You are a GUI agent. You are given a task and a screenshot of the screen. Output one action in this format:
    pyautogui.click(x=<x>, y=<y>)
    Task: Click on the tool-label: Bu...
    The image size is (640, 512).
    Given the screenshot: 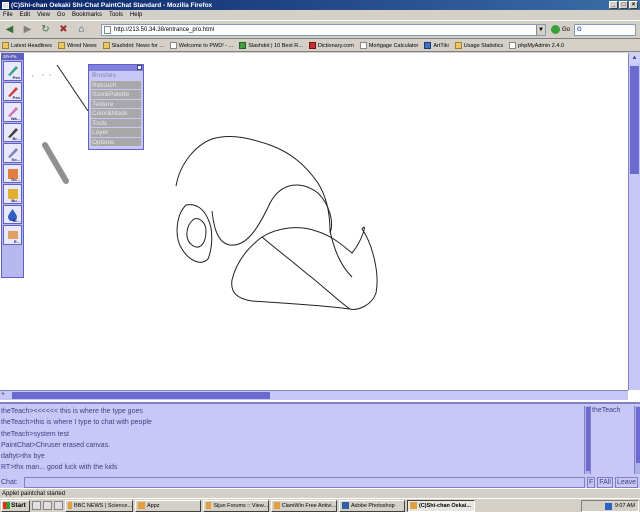 What is the action you would take?
    pyautogui.click(x=15, y=200)
    